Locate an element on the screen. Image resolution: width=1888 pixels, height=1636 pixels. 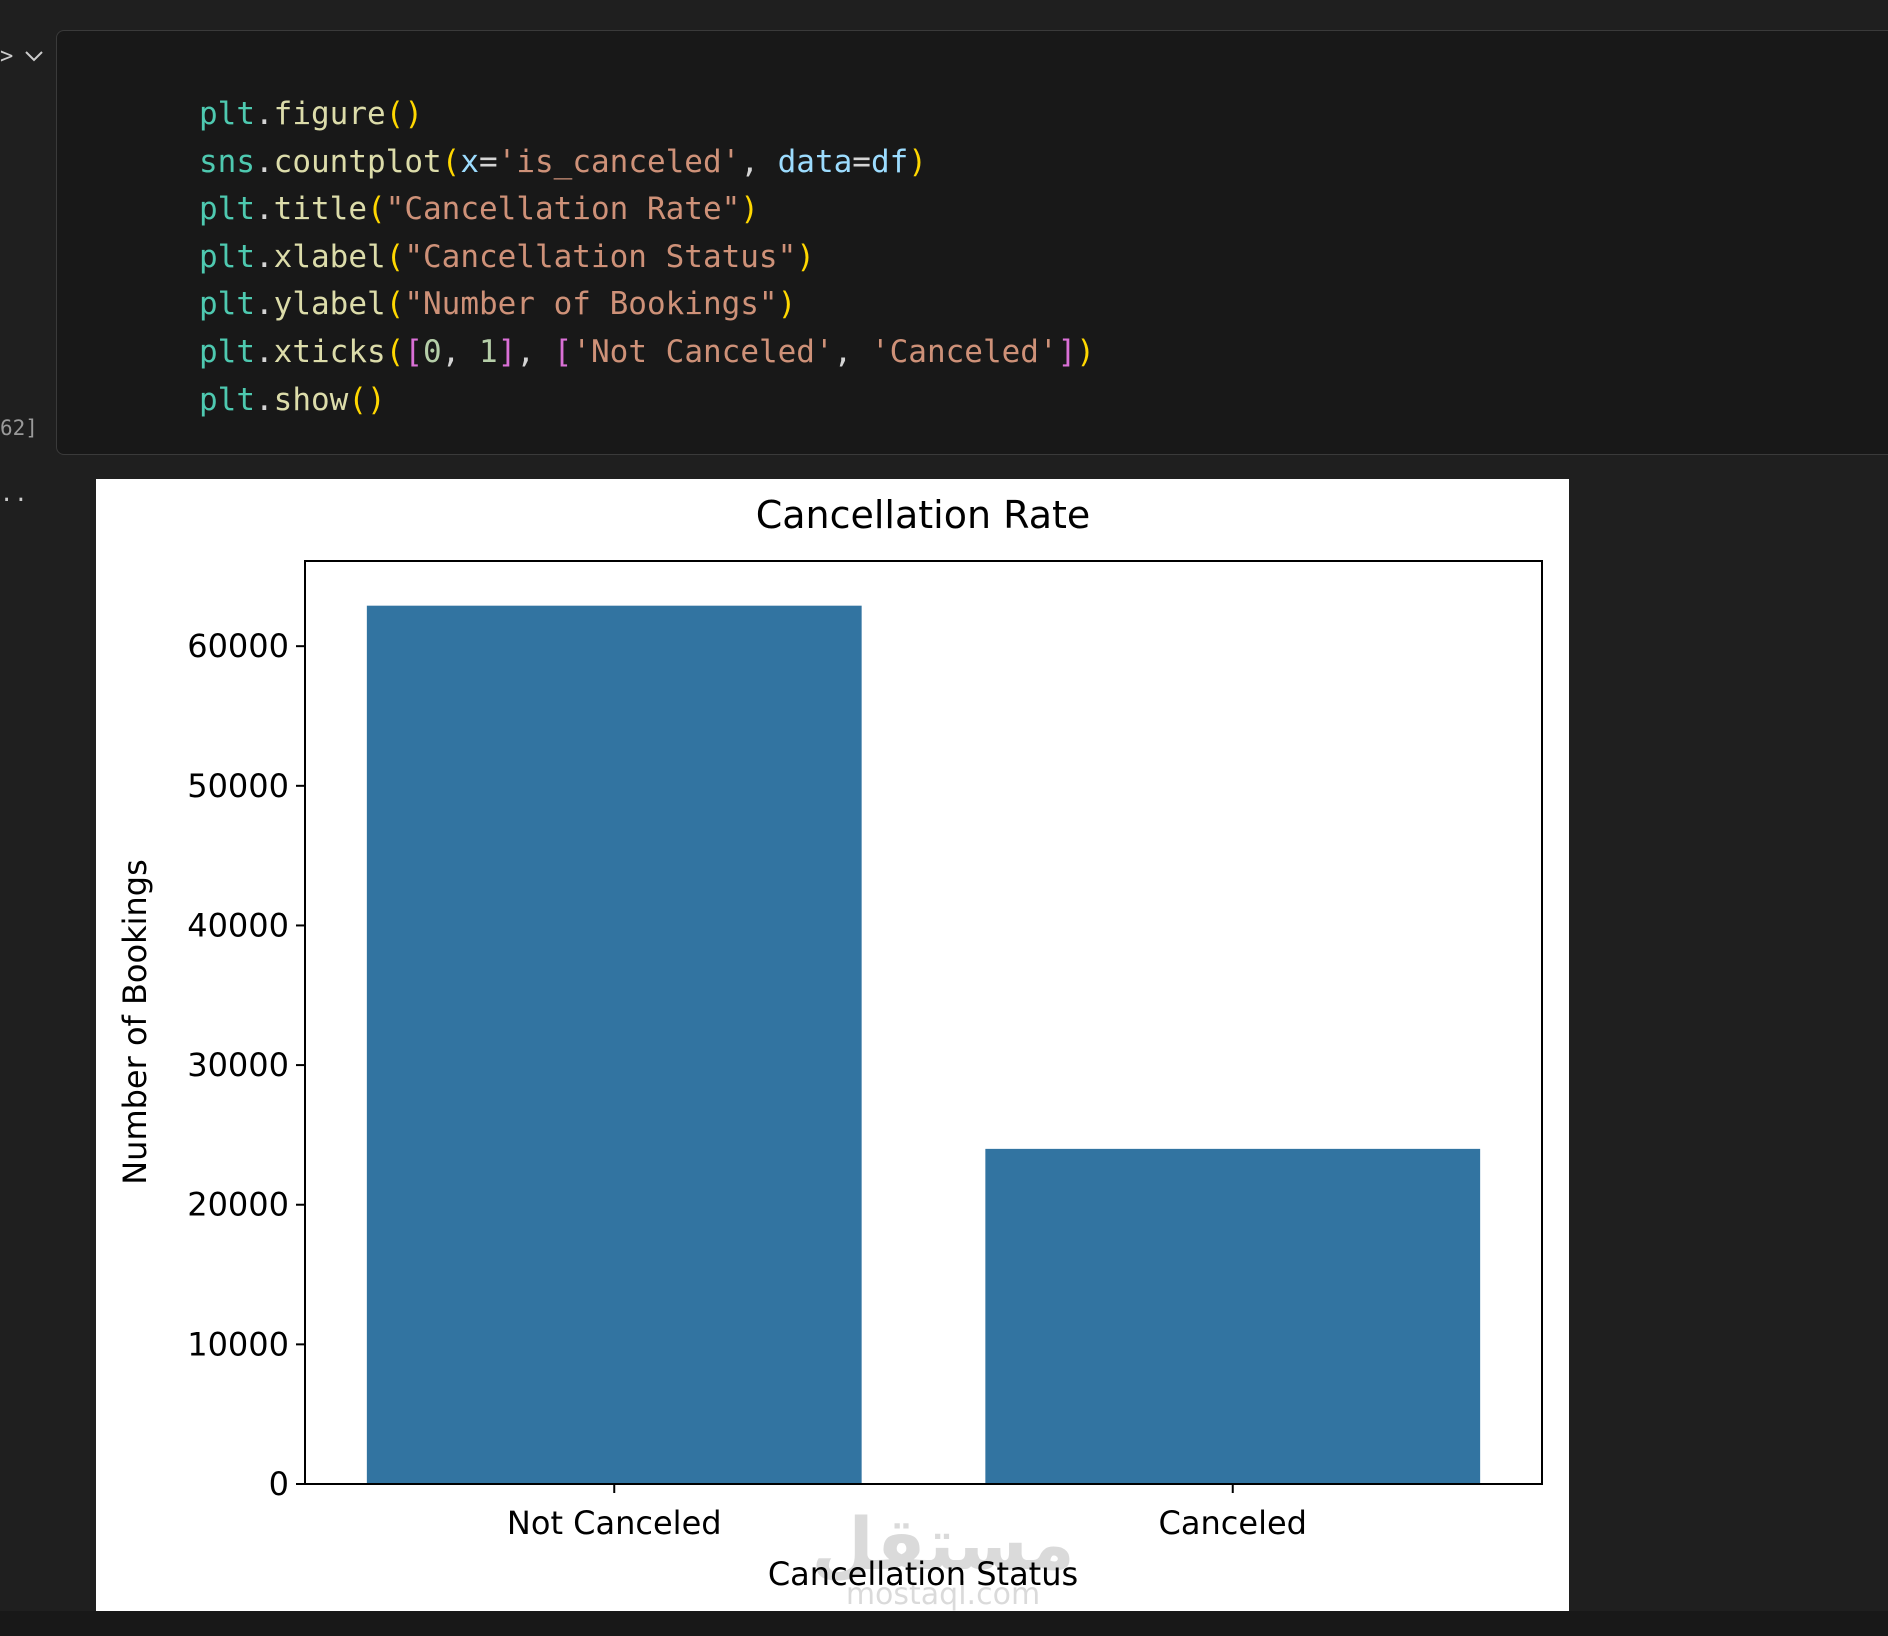
code-token: df is located at coordinates (889, 161).